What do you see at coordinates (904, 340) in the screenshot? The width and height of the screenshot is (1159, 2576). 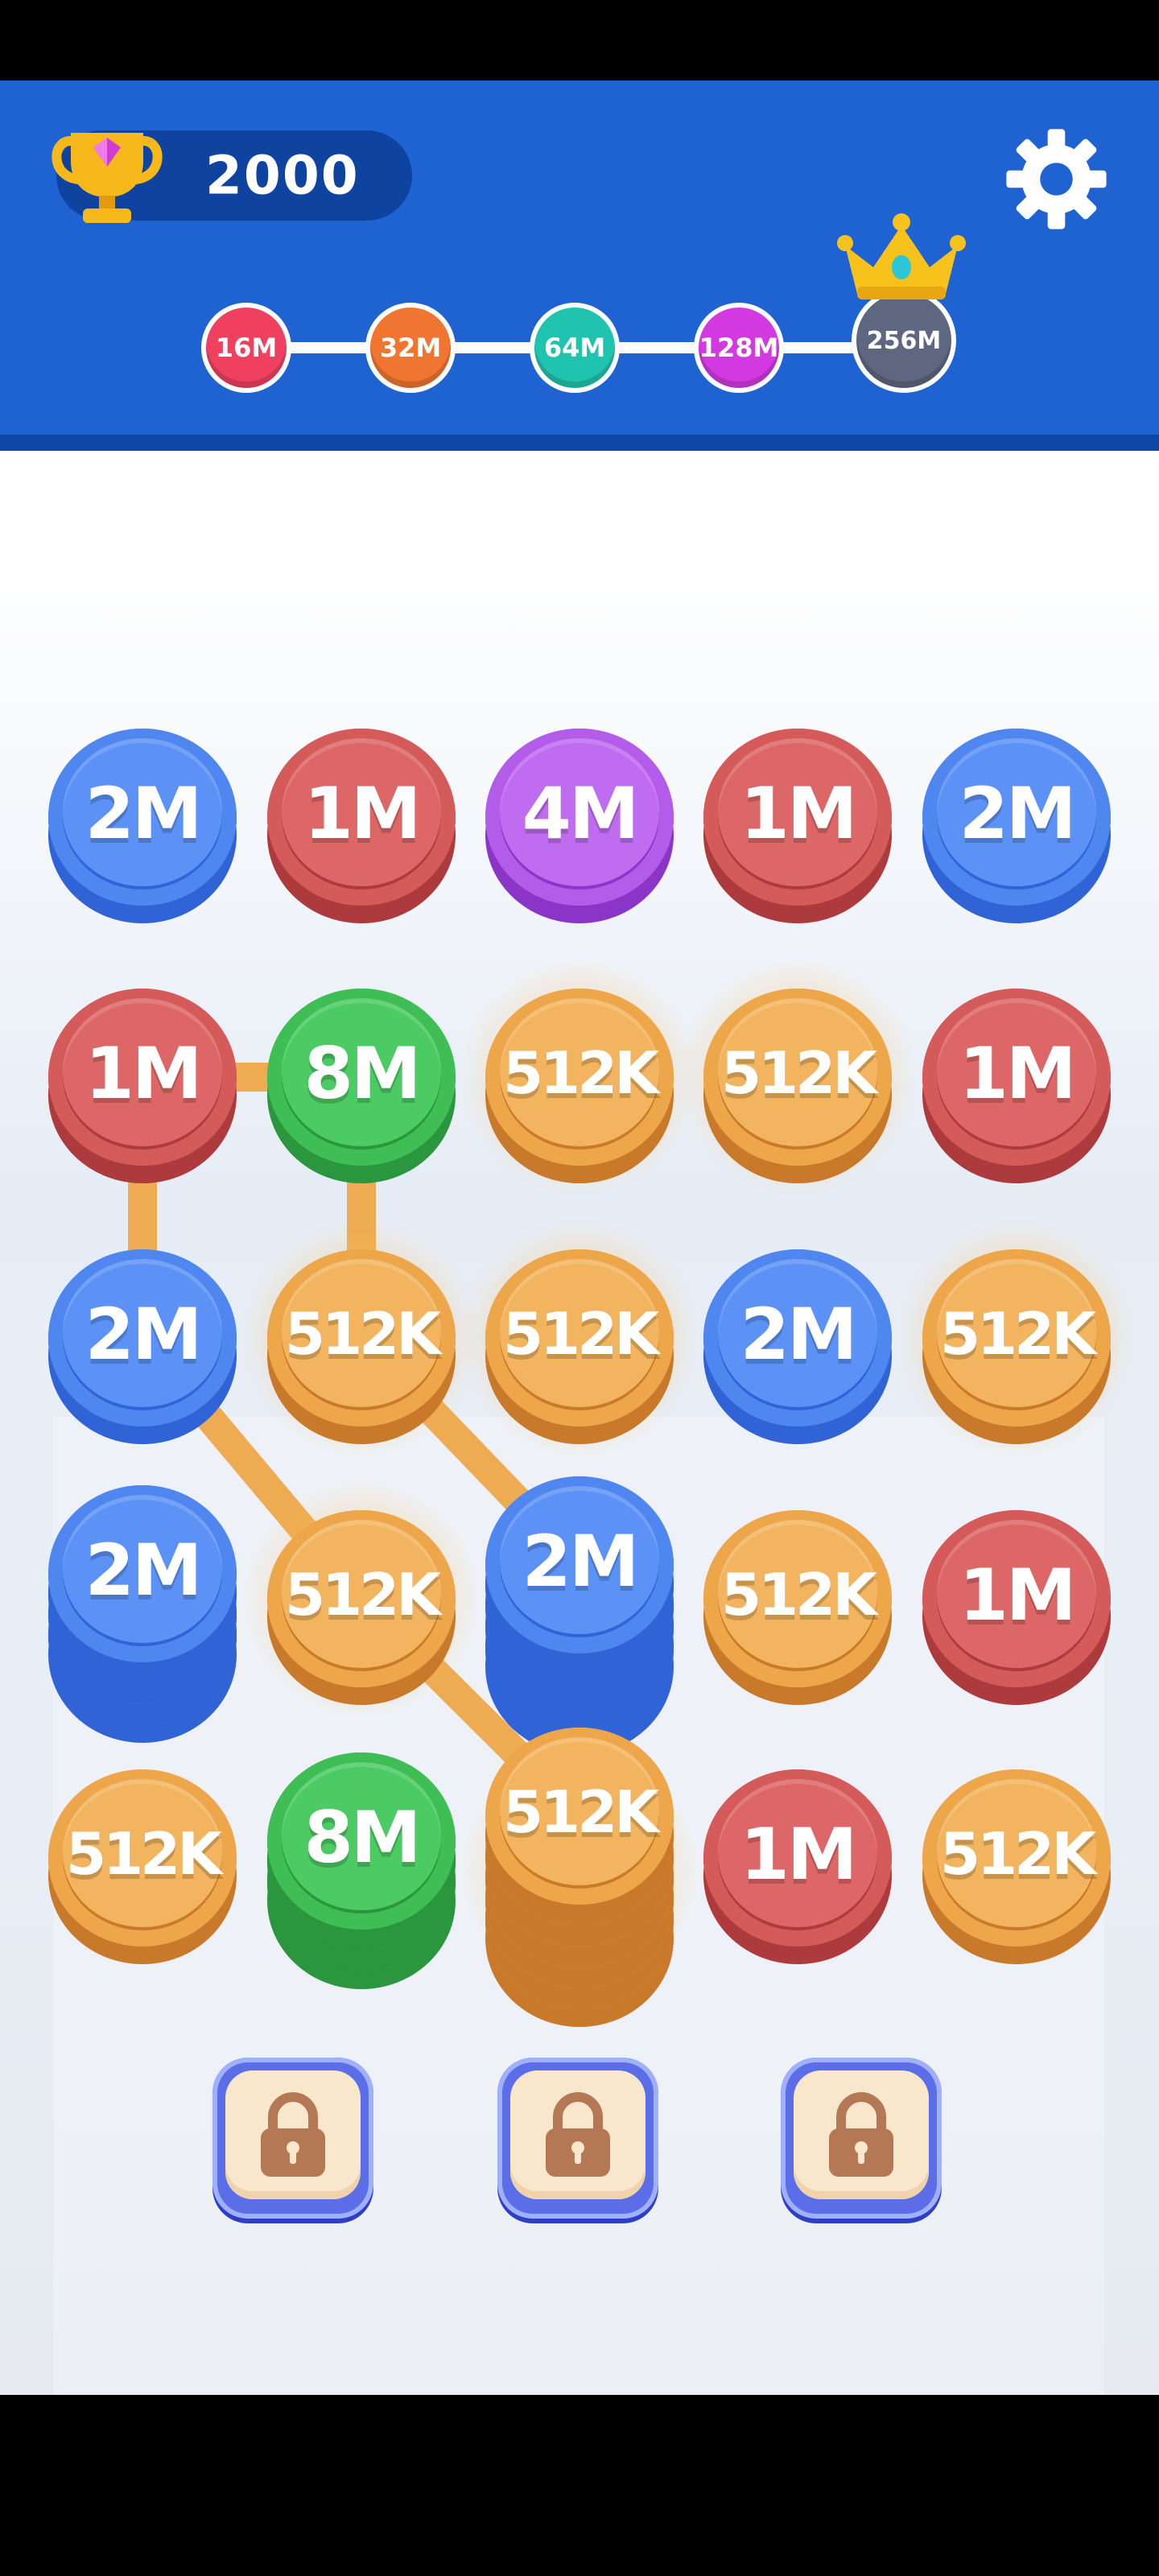 I see `milestone-label: 256M` at bounding box center [904, 340].